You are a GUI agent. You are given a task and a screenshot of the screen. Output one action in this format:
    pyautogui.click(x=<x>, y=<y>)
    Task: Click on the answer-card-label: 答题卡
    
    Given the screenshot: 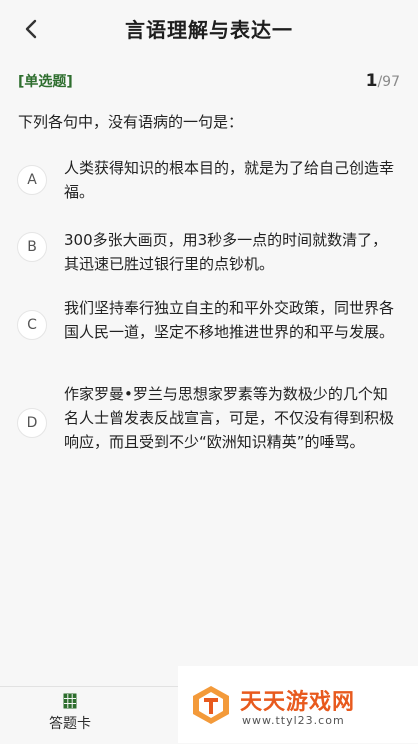 What is the action you would take?
    pyautogui.click(x=70, y=724)
    